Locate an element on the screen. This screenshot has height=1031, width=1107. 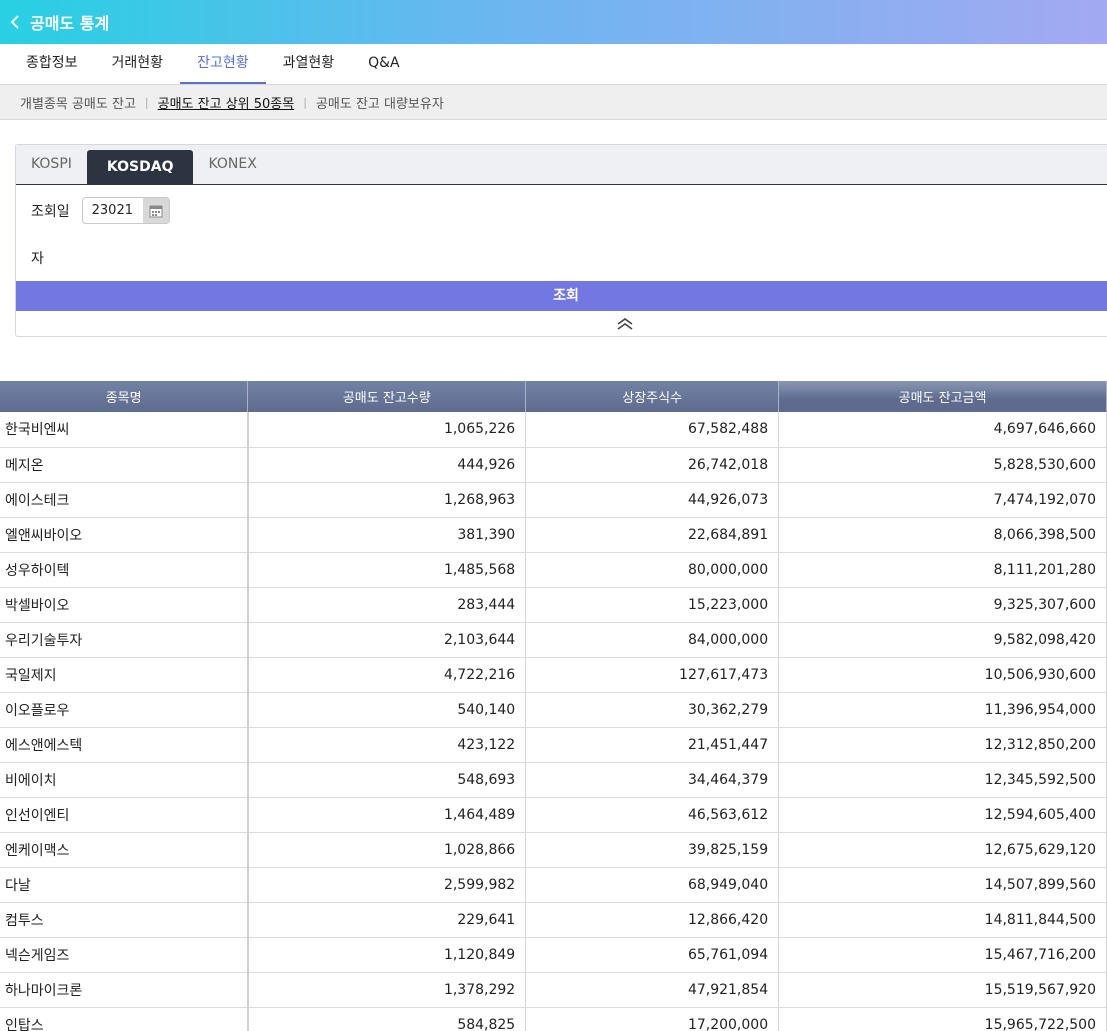
collapse-chevron-icon is located at coordinates (625, 323).